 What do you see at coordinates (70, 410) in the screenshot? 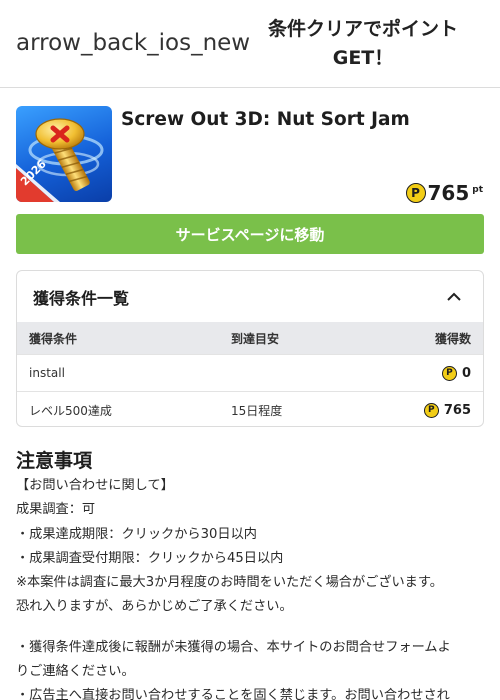
I see `row-condition: レベル500達成` at bounding box center [70, 410].